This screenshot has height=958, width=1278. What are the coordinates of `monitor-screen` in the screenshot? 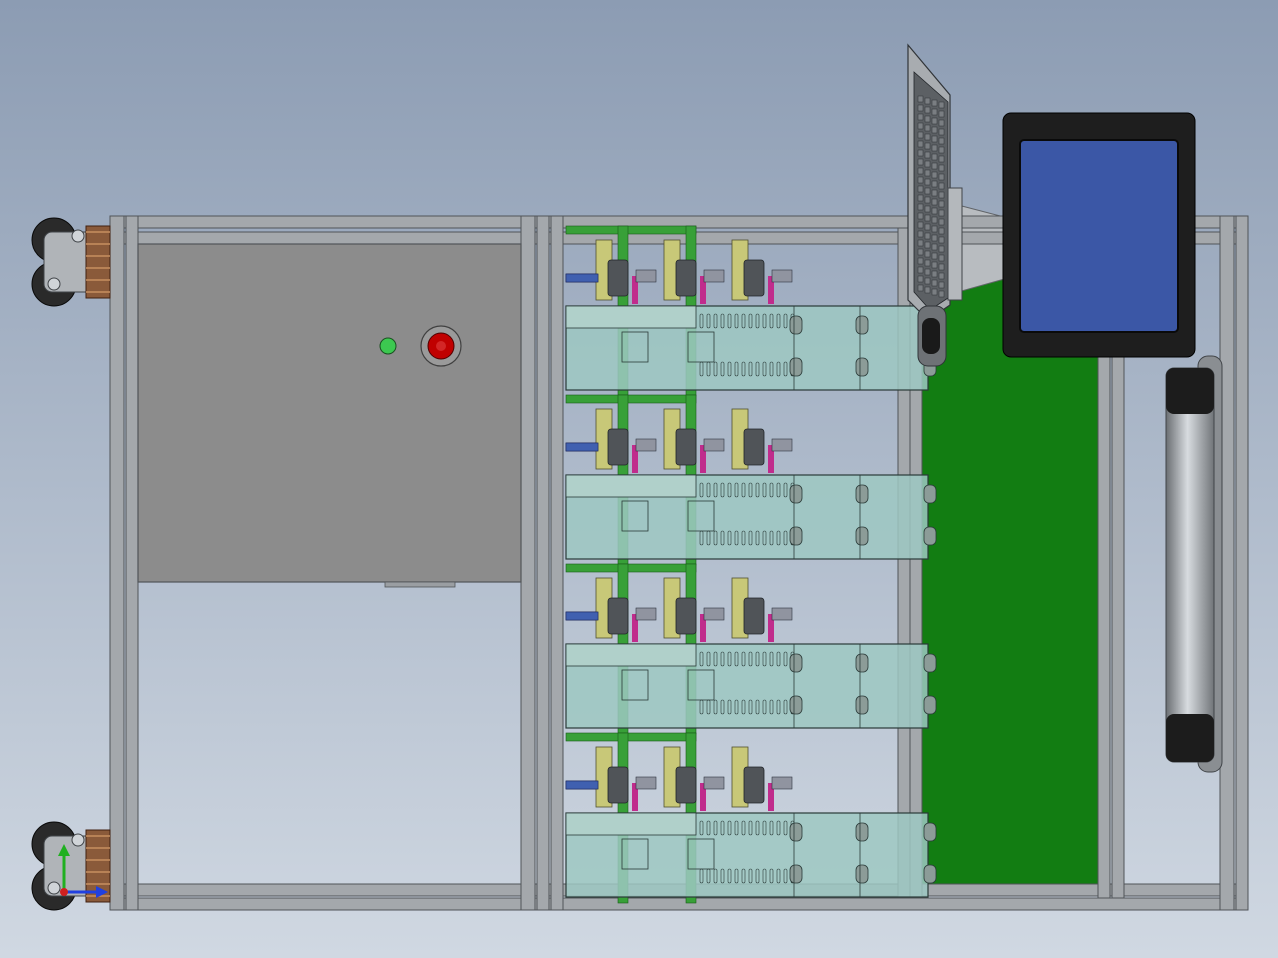 It's located at (1099, 236).